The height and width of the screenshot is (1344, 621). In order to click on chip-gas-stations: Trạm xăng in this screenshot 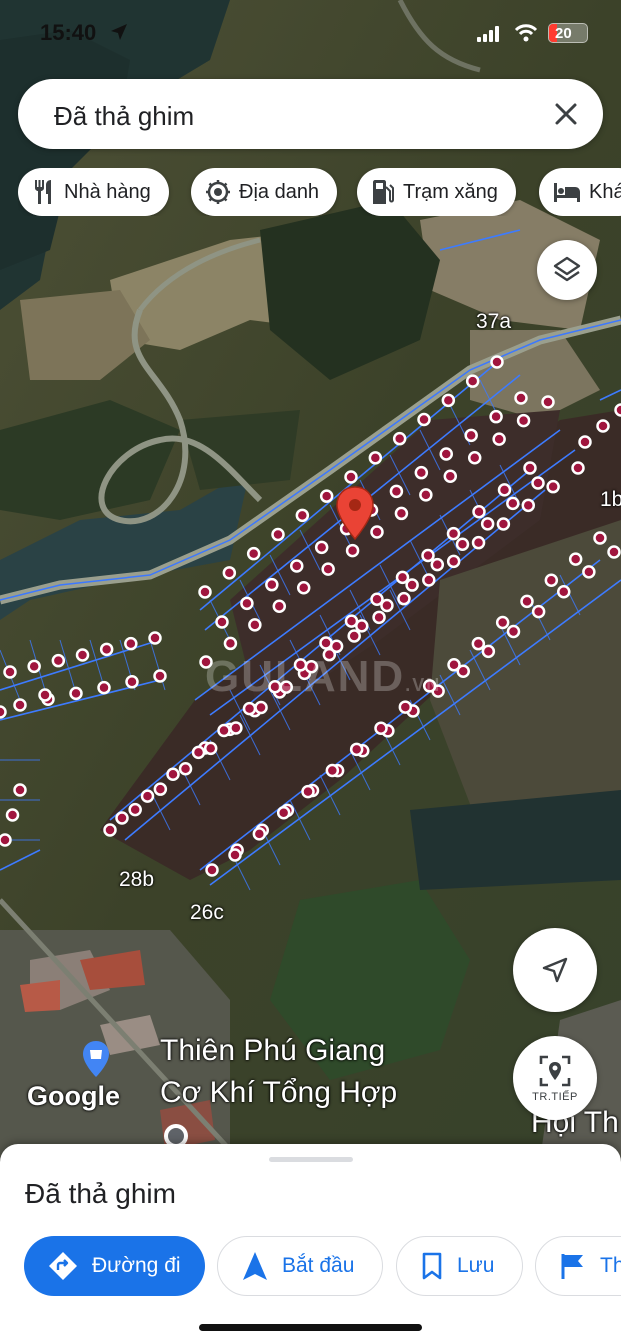, I will do `click(436, 192)`.